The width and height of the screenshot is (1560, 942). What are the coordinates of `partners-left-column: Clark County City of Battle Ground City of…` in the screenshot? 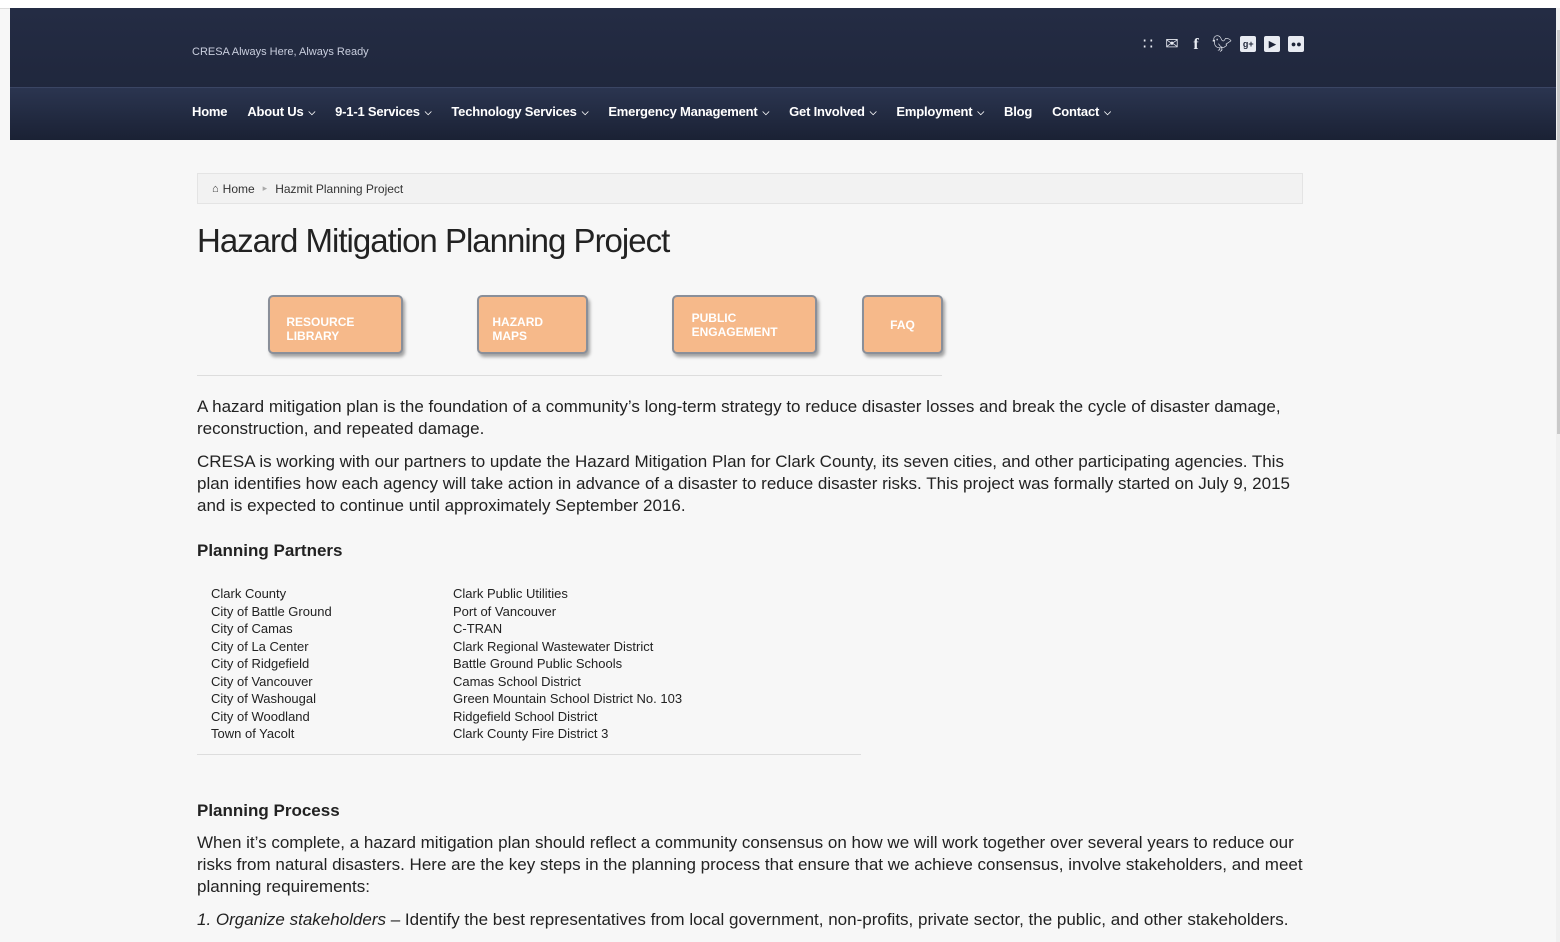 It's located at (271, 664).